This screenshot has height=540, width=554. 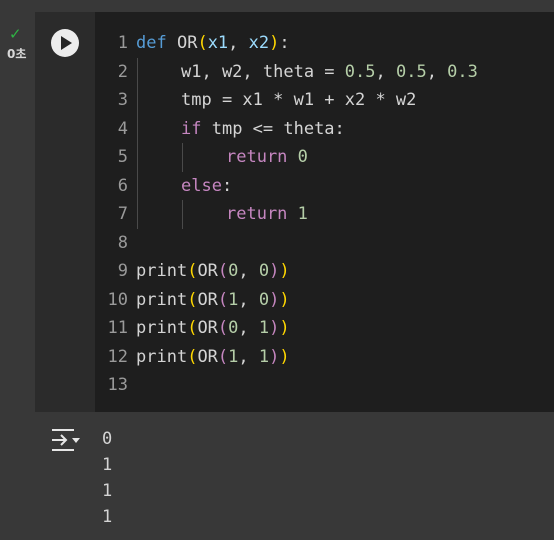 What do you see at coordinates (117, 385) in the screenshot?
I see `line-number: 13` at bounding box center [117, 385].